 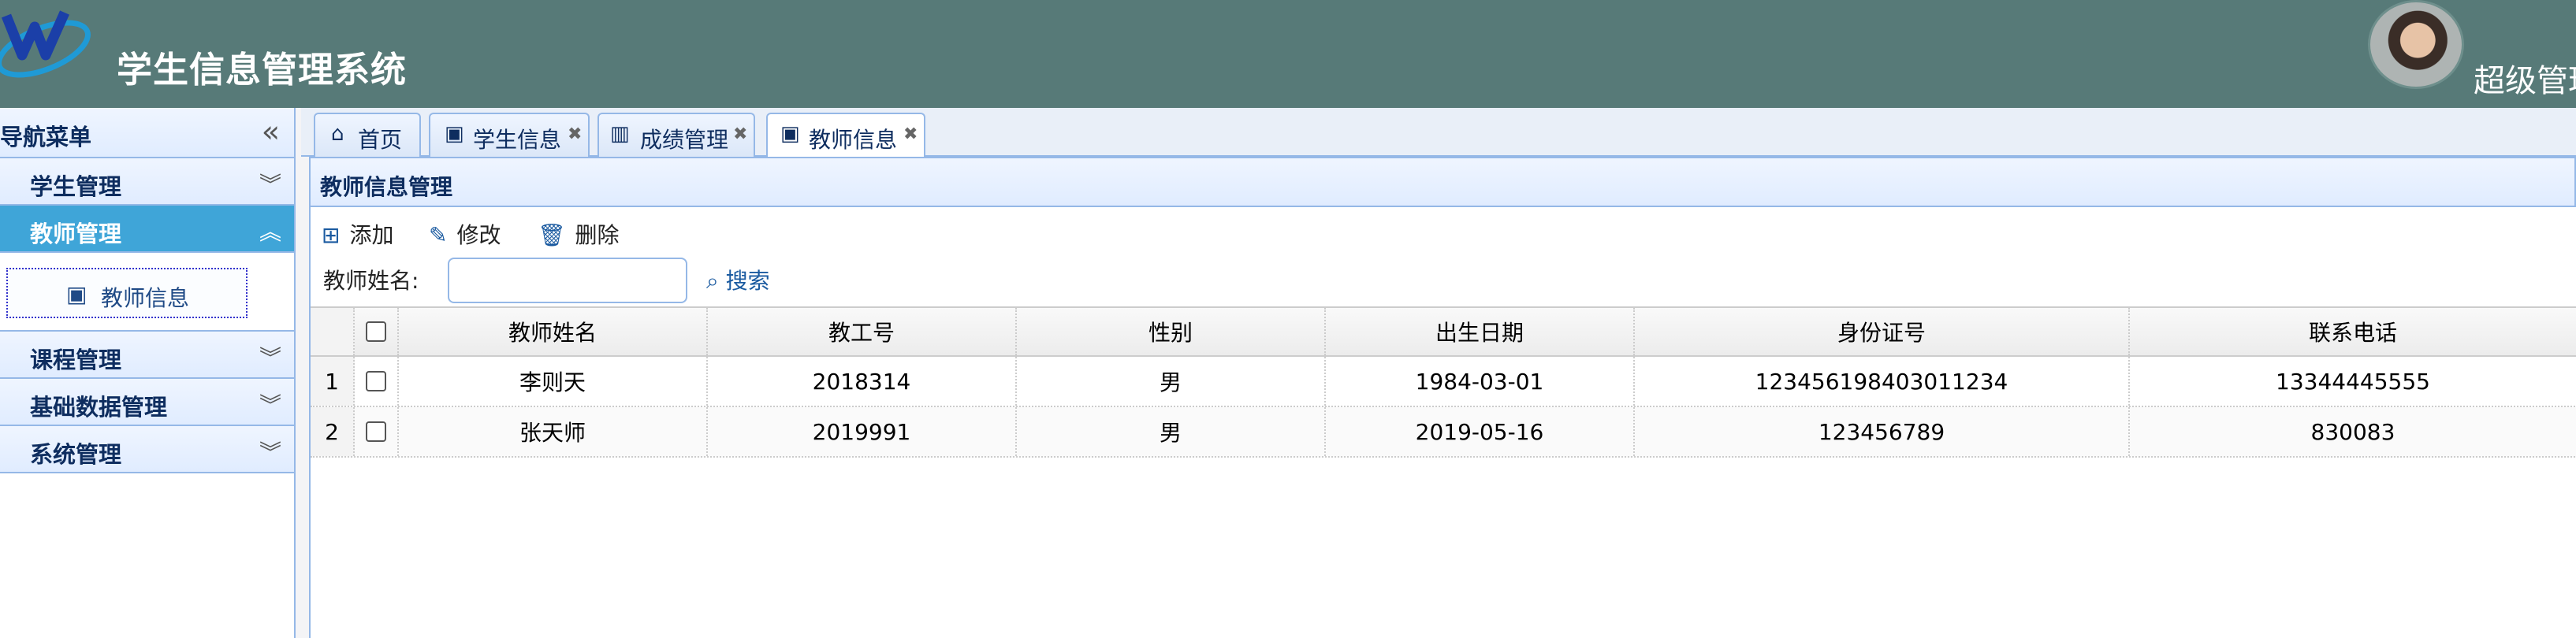 I want to click on tab-home: ⌂ 首页, so click(x=367, y=135).